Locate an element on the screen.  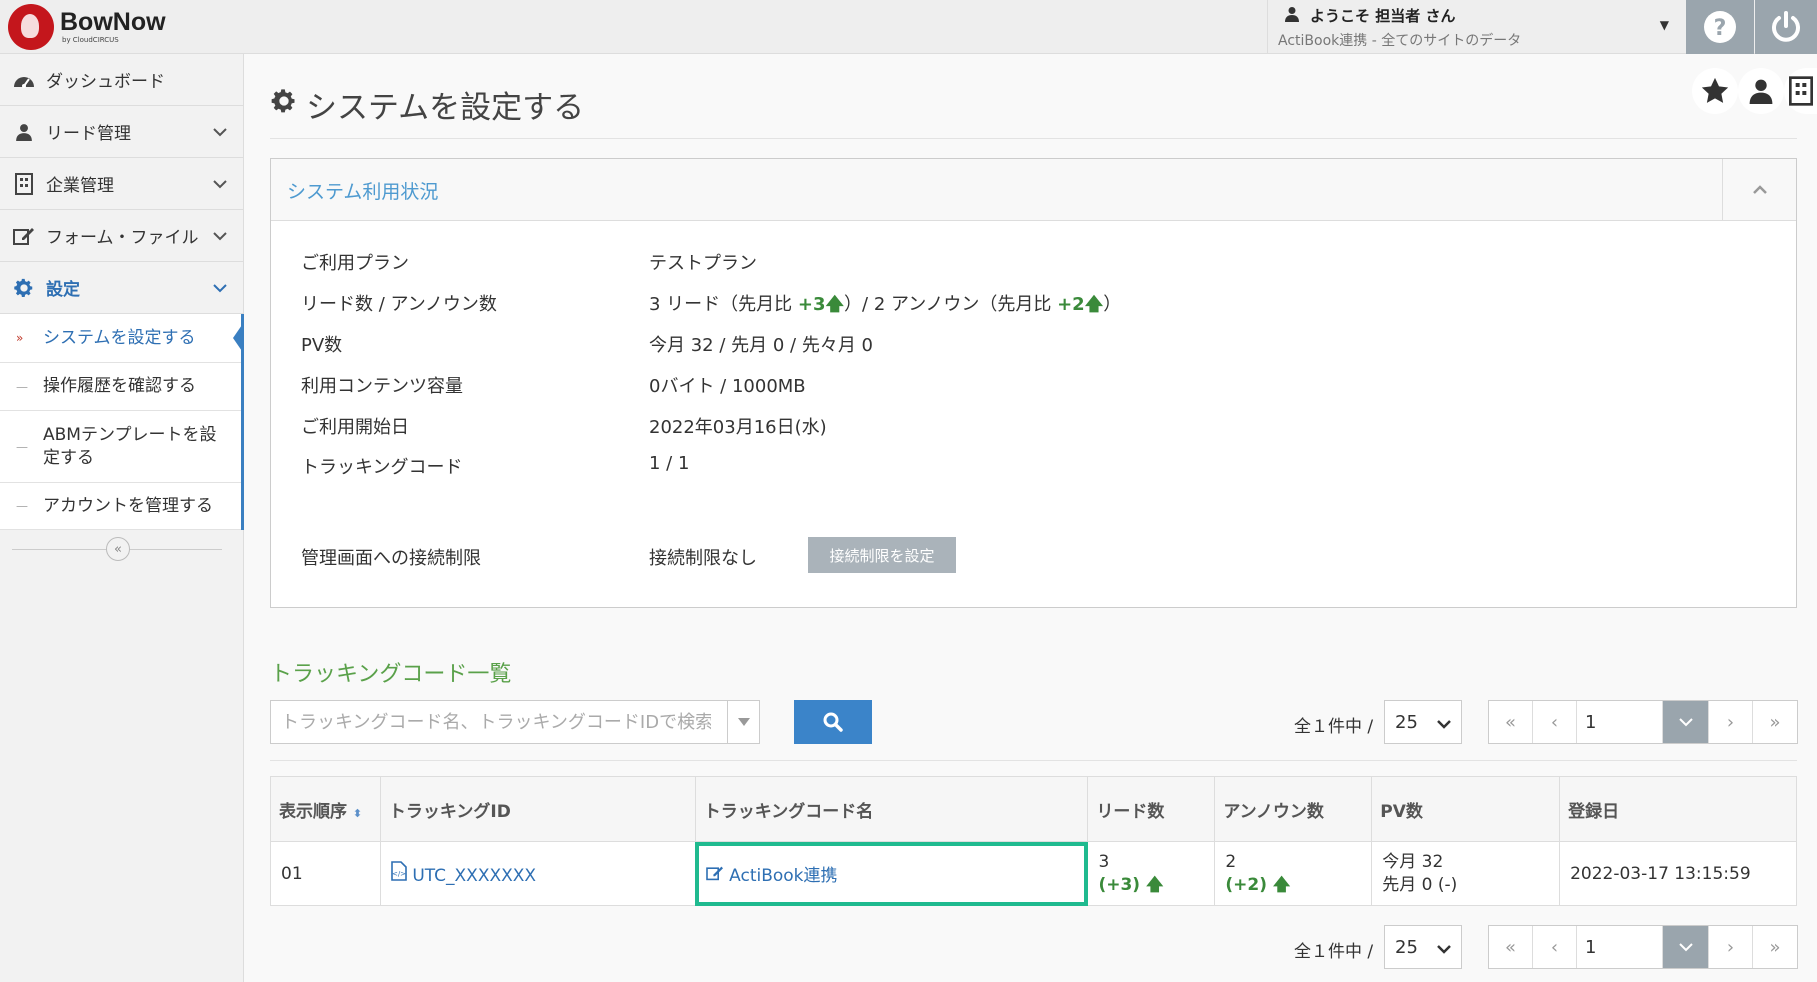
usage-value: 2022年03月16日(水) is located at coordinates (738, 427).